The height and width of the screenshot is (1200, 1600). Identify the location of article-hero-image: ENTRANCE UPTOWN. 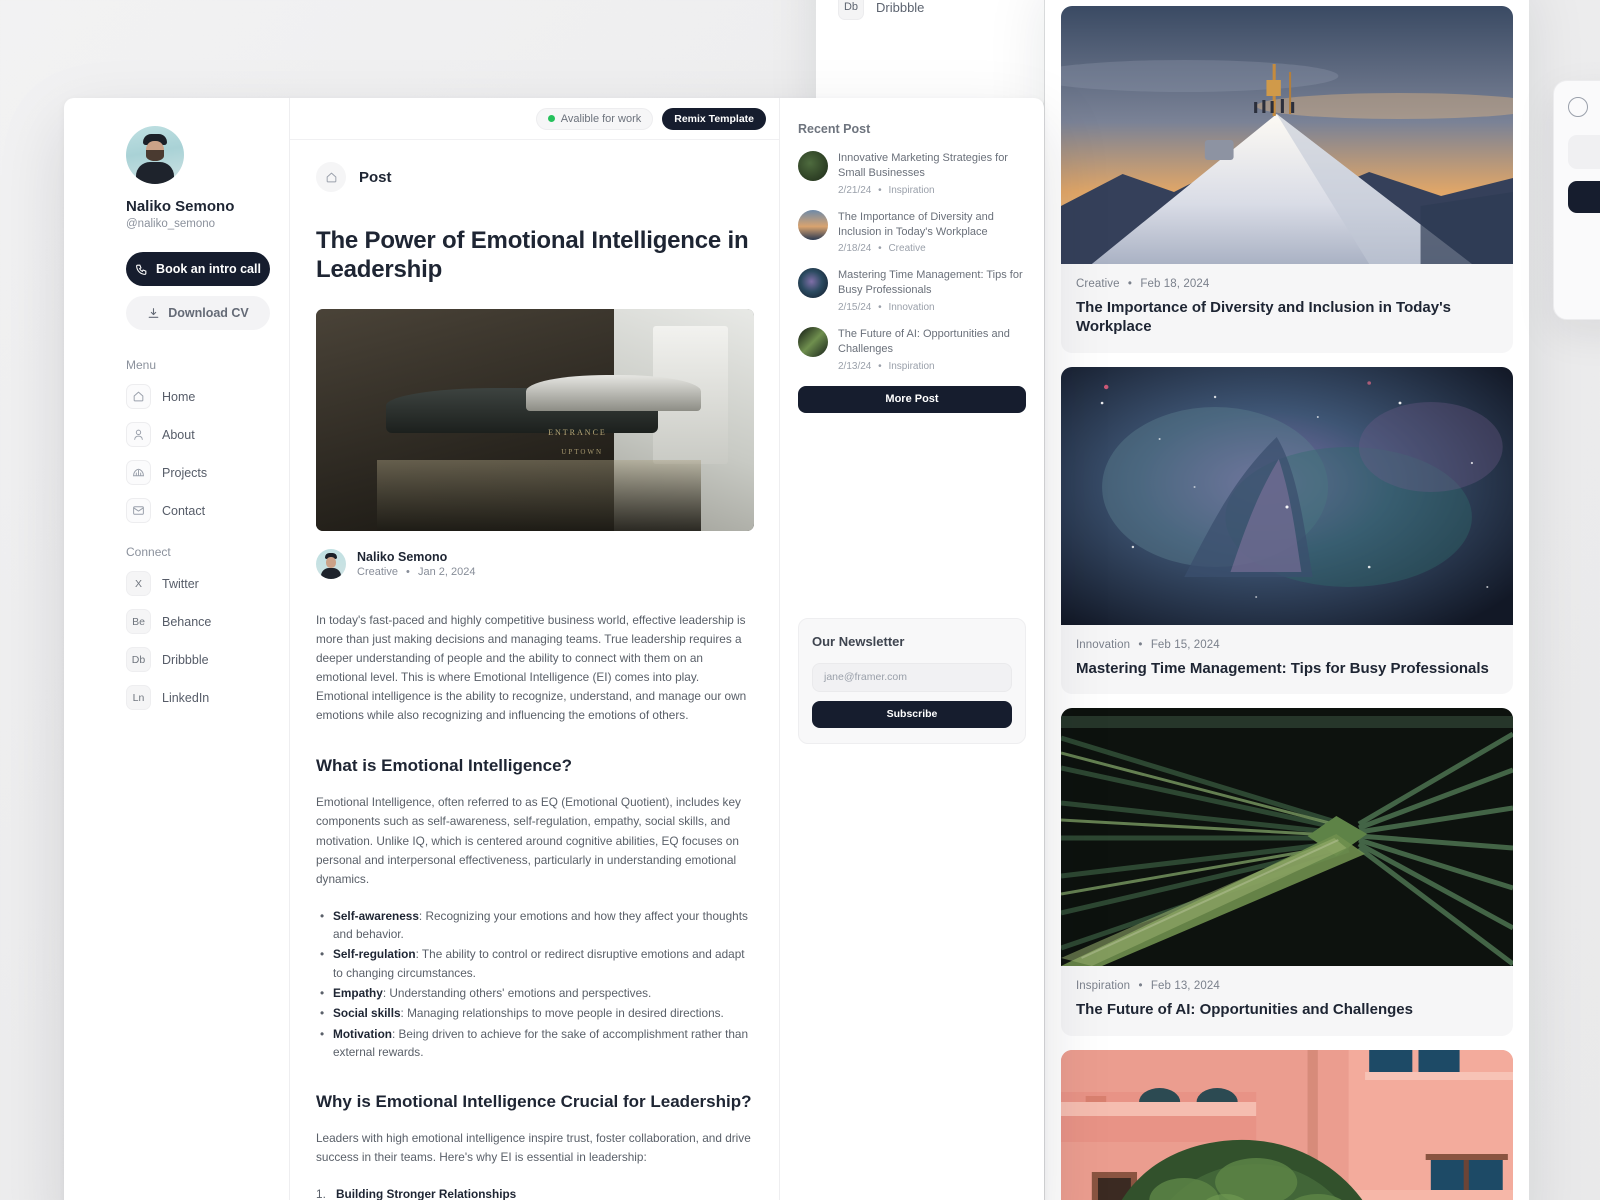
(535, 419).